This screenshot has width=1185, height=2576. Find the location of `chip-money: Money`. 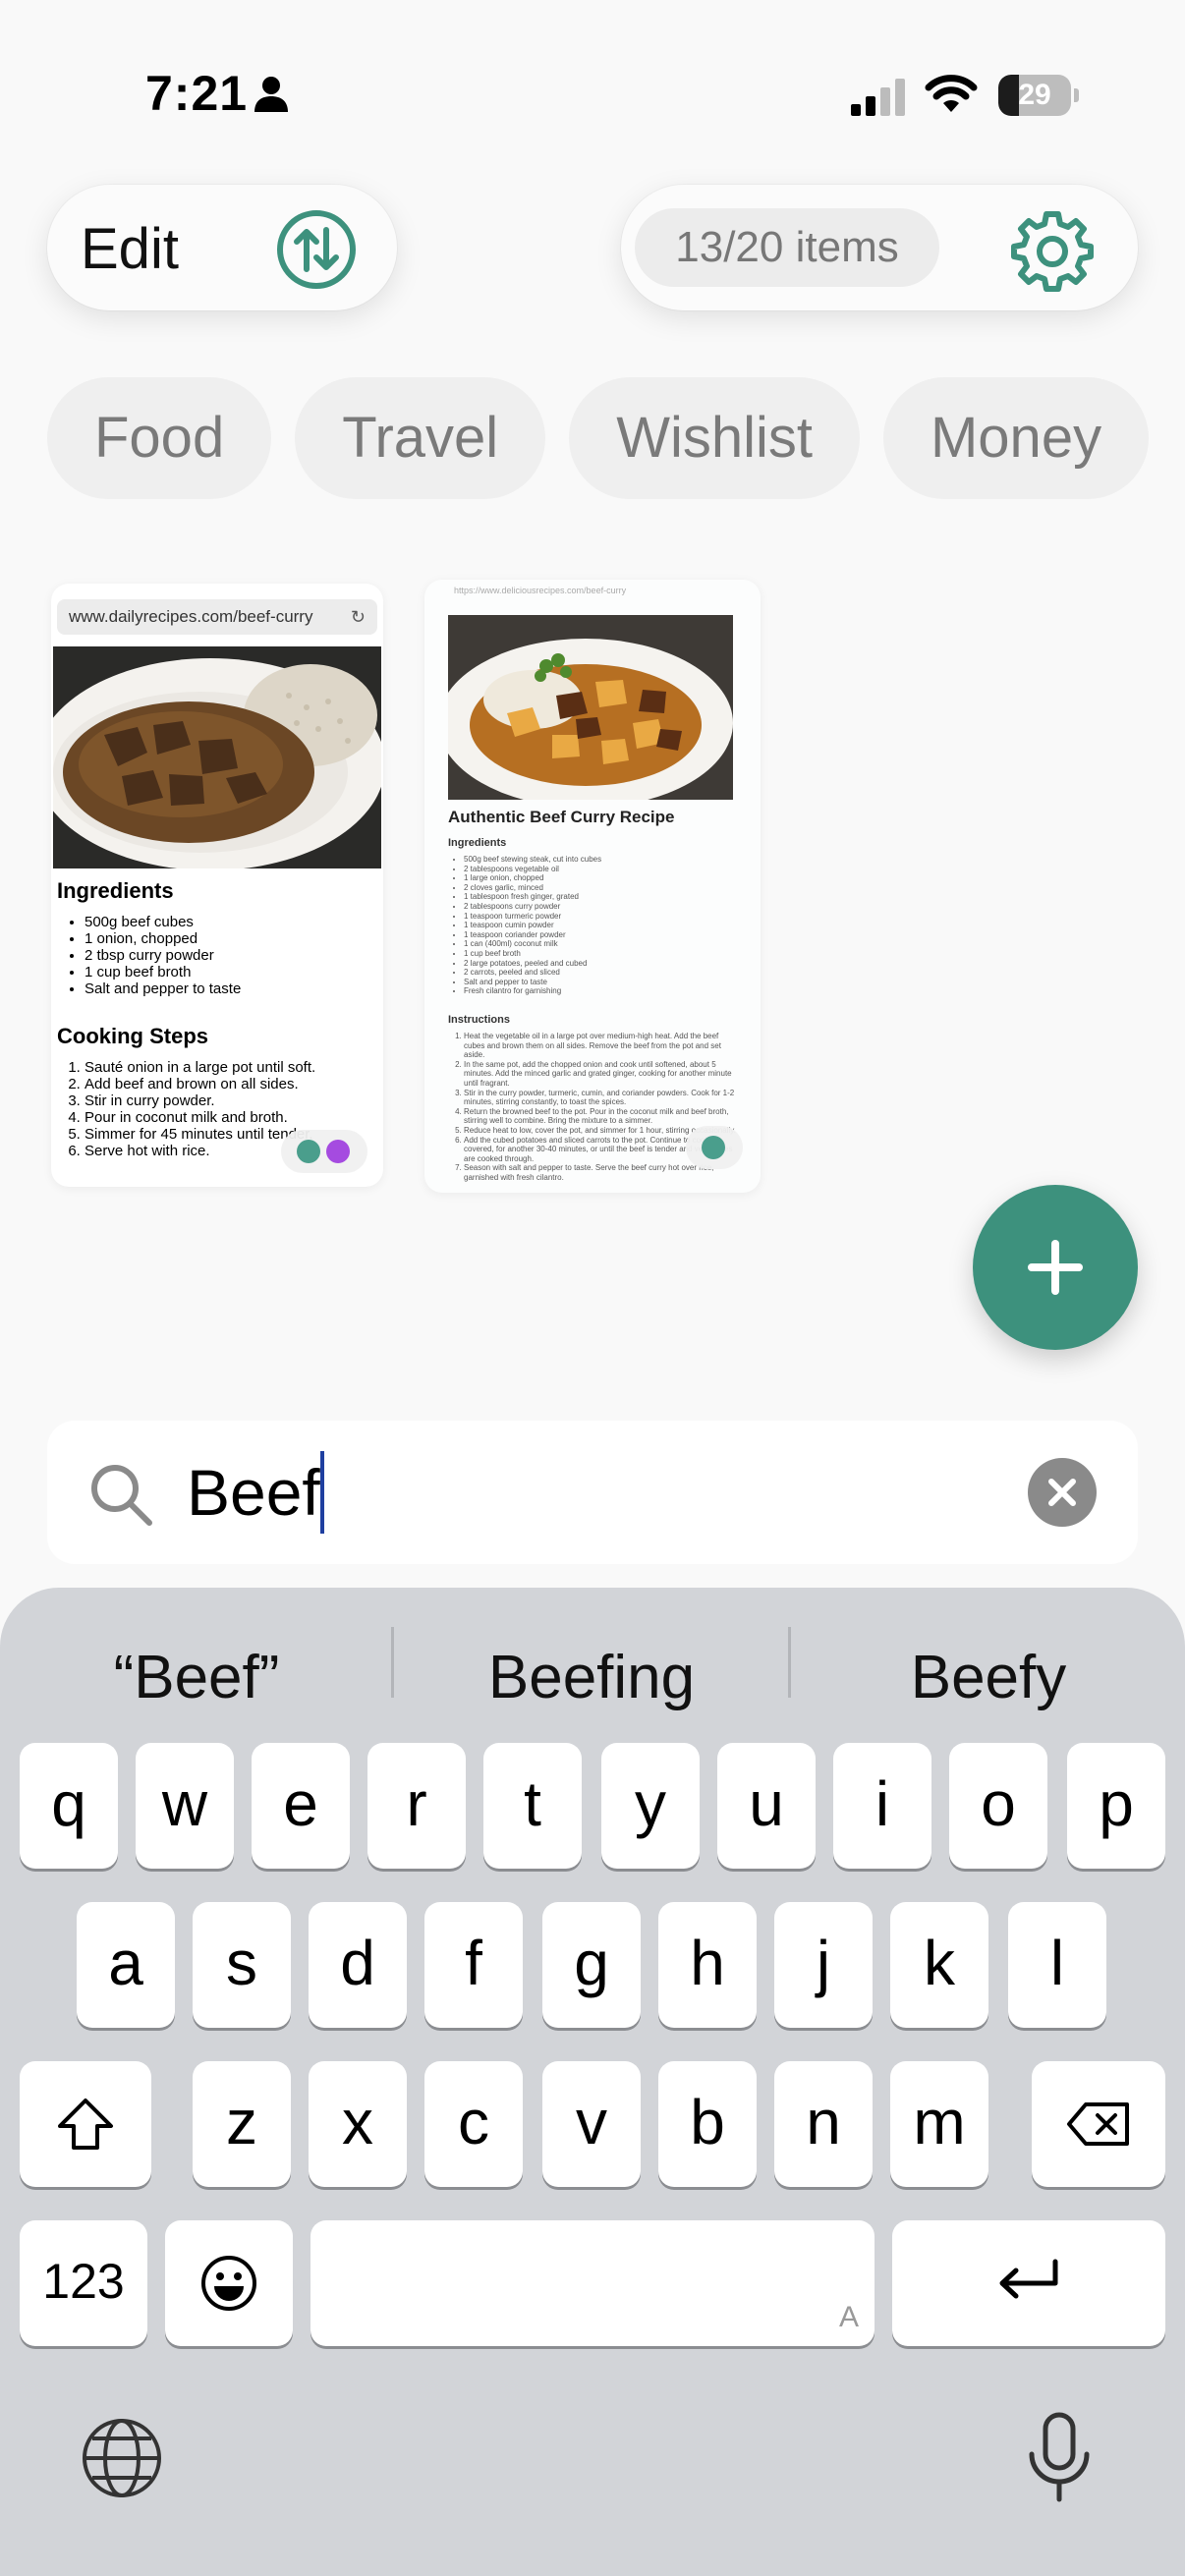

chip-money: Money is located at coordinates (1016, 438).